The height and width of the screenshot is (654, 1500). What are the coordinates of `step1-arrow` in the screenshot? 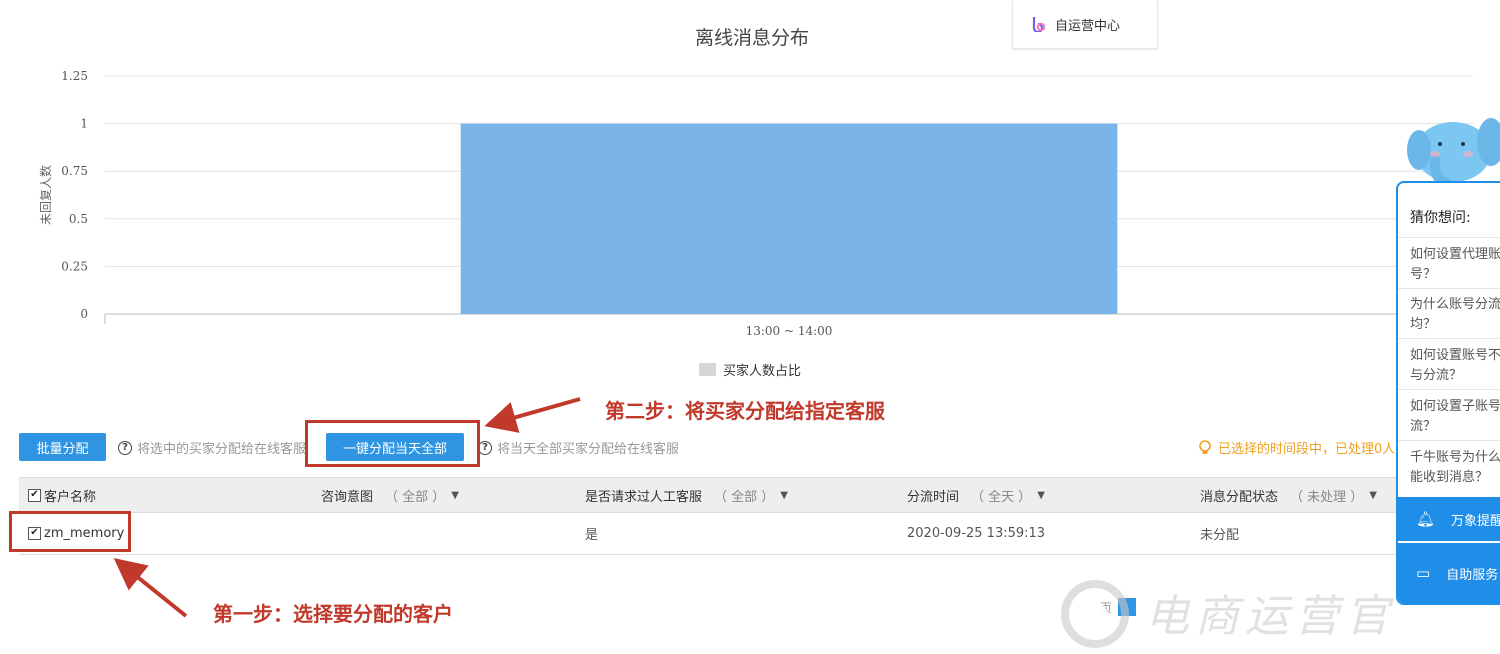 It's located at (150, 587).